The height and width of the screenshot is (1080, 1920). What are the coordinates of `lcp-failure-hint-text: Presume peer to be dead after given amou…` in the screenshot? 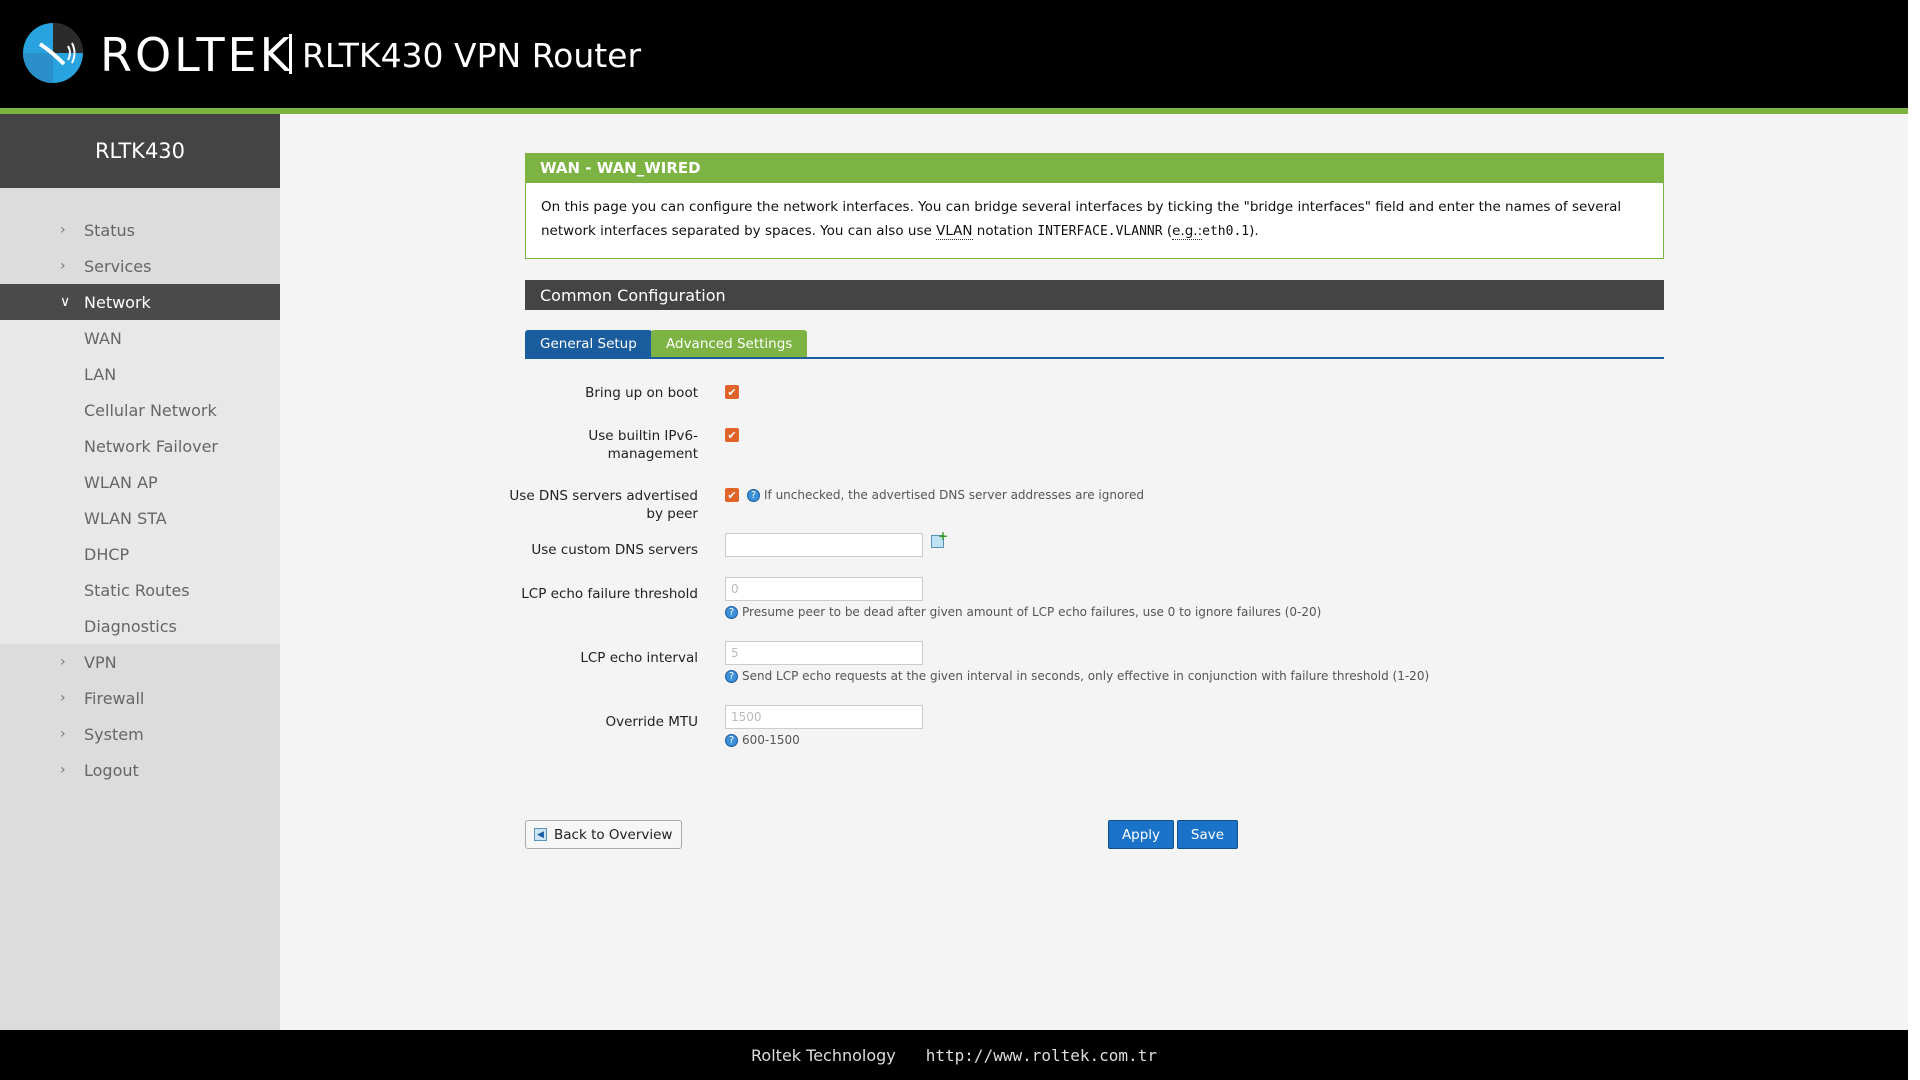 It's located at (1032, 612).